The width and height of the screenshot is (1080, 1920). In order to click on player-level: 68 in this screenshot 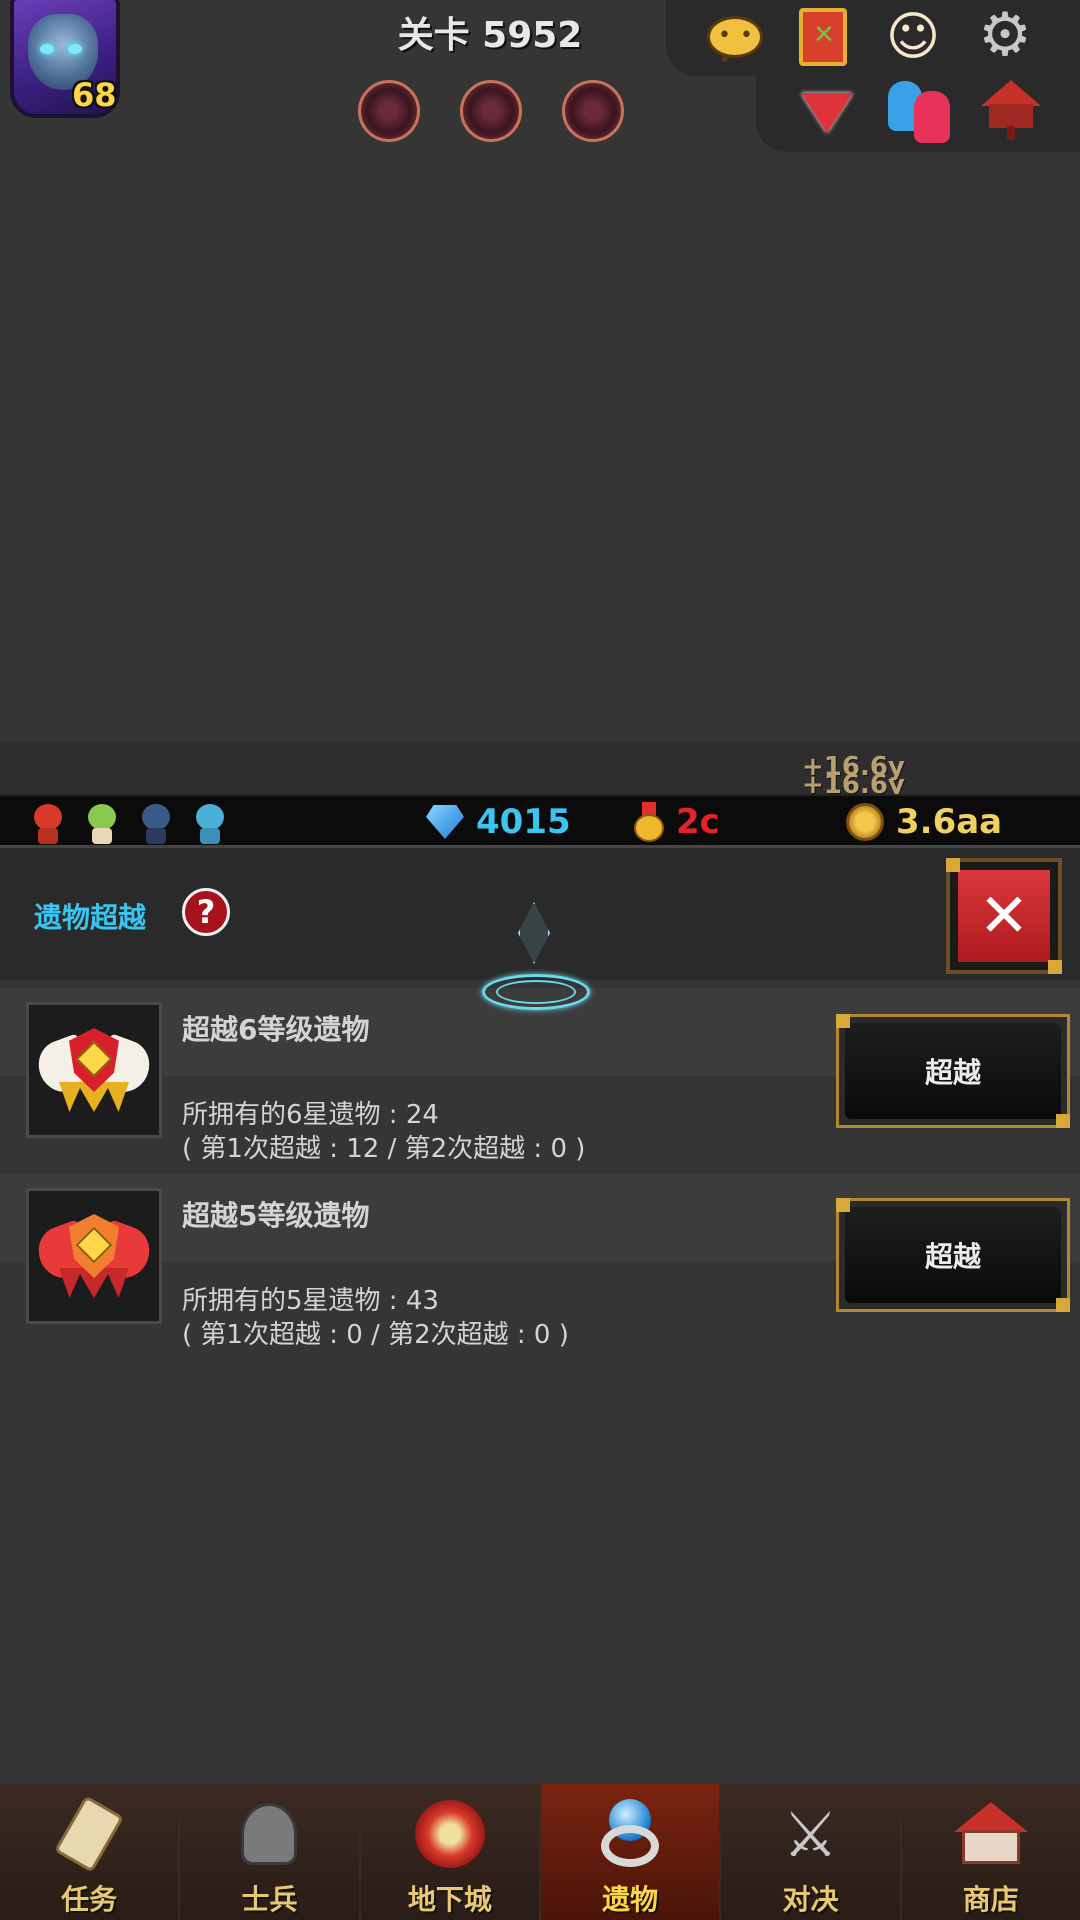, I will do `click(94, 95)`.